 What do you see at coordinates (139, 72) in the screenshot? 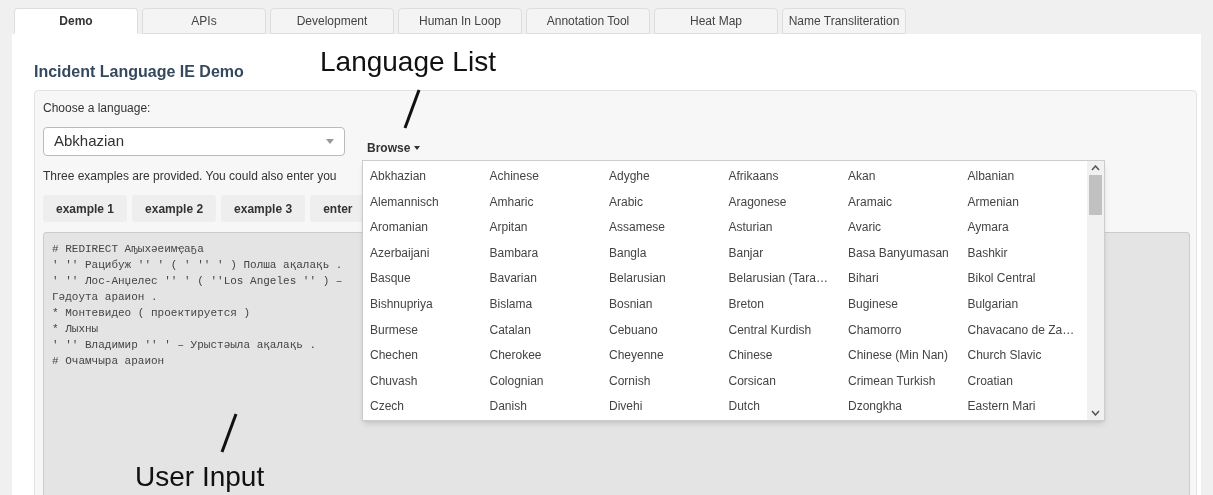
I see `page-title: Incident Language IE Demo` at bounding box center [139, 72].